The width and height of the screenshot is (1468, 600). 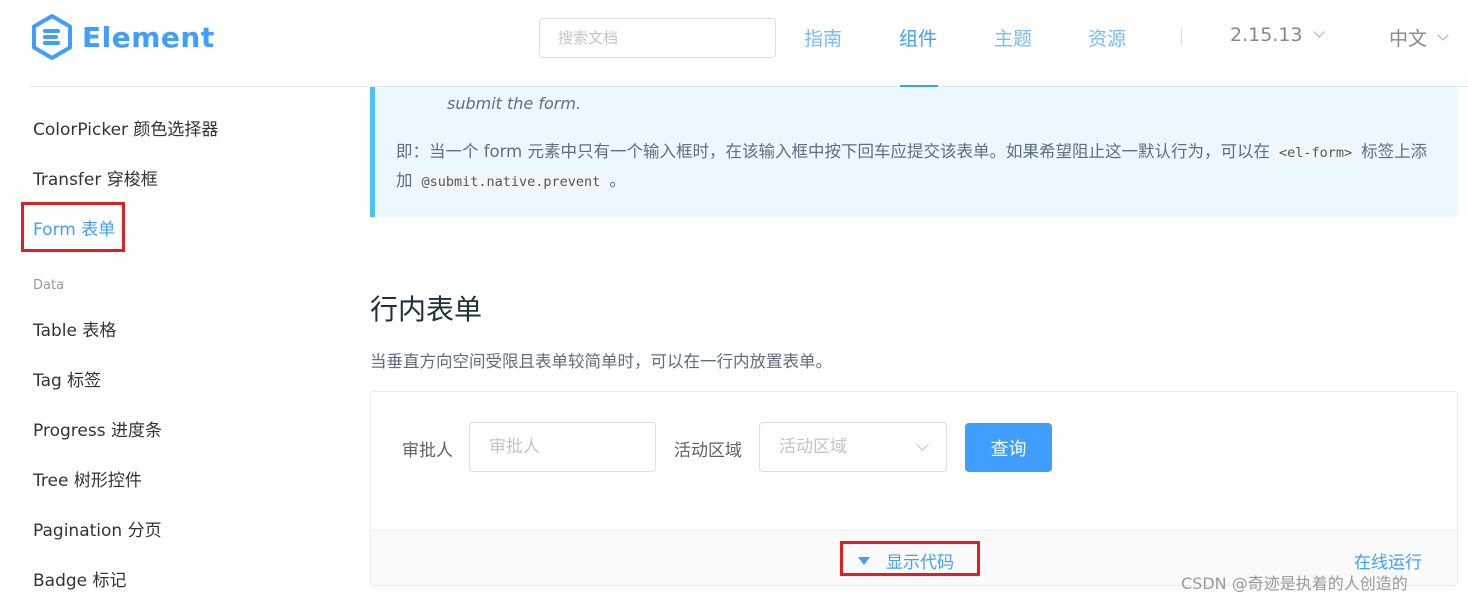 I want to click on code-submit-prevent: @submit.native.prevent, so click(x=511, y=182).